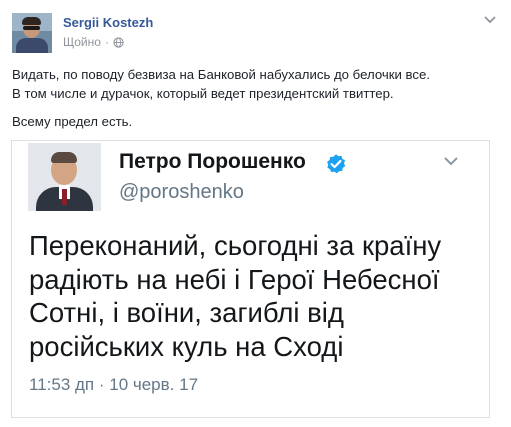  I want to click on tweet-timestamp: 11:53 дп · 10 черв. 17, so click(114, 384).